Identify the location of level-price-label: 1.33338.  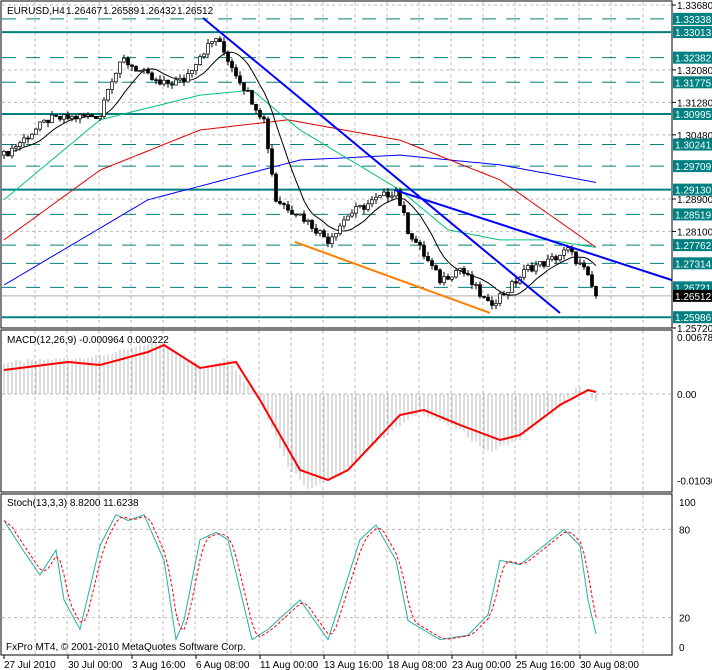
(693, 20).